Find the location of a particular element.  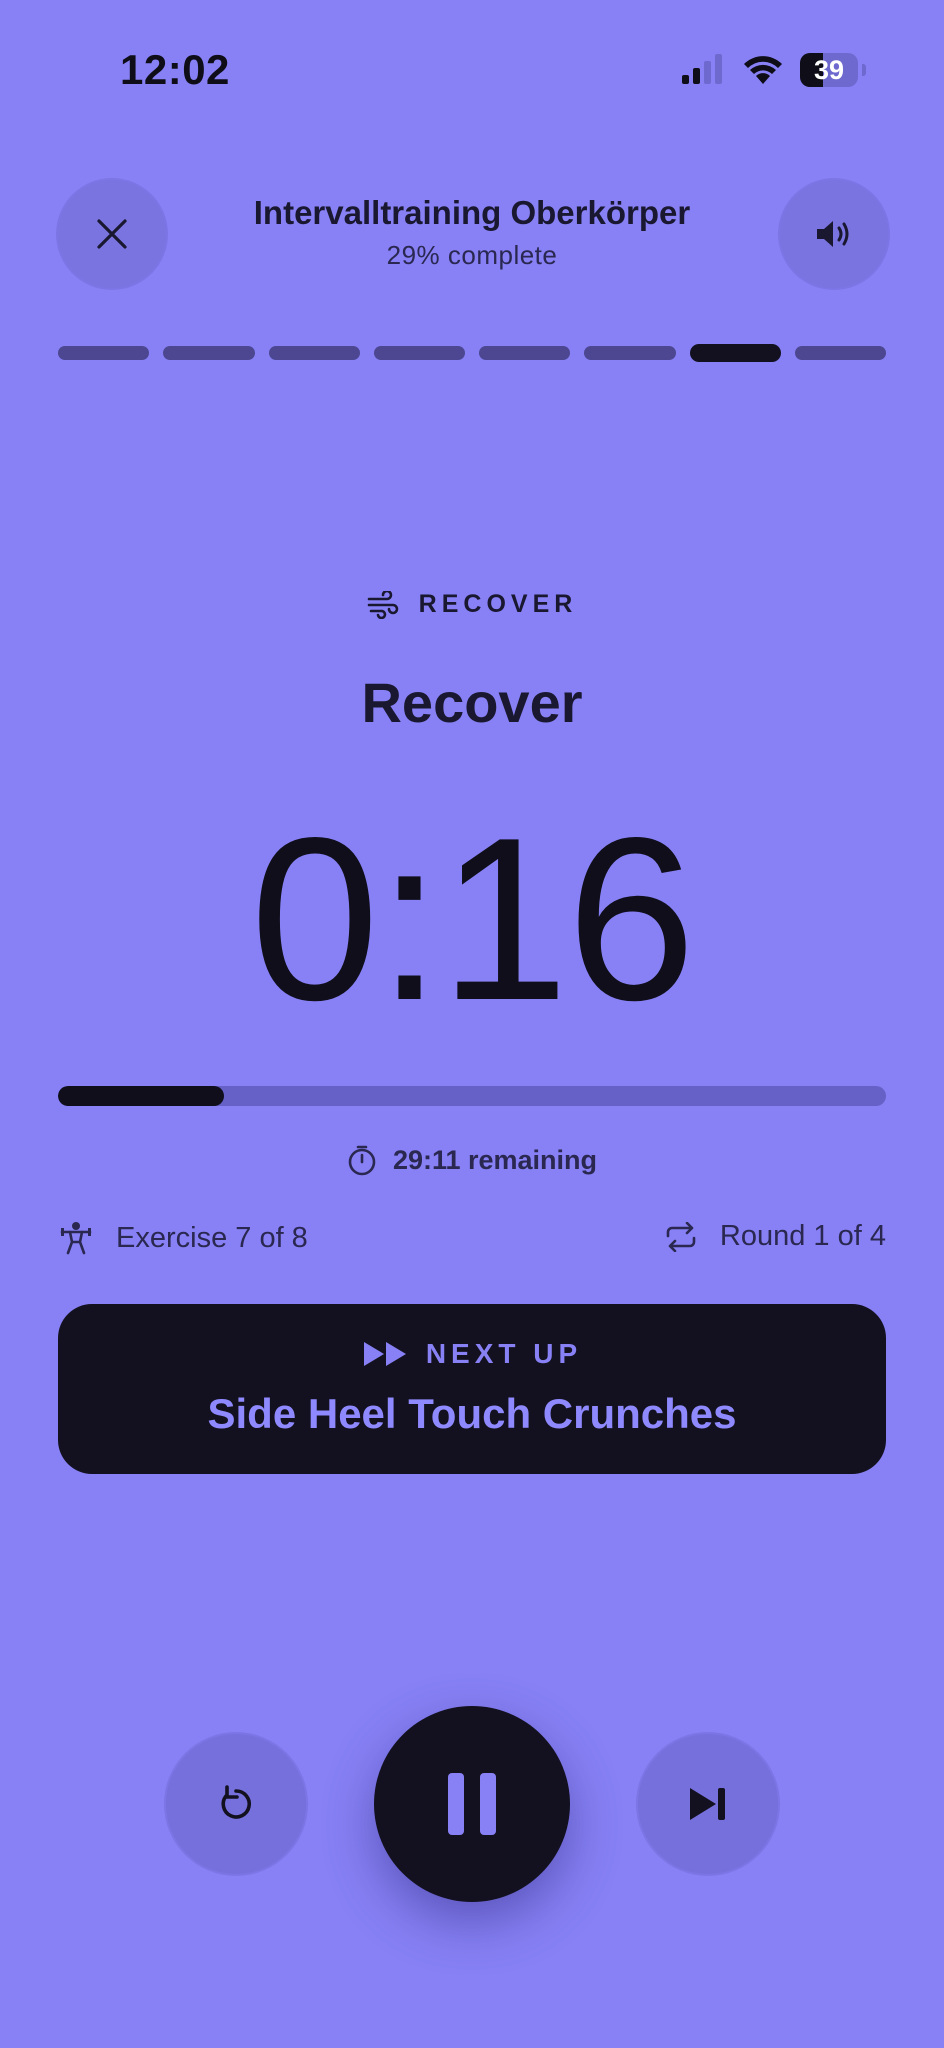

weightlifter-icon is located at coordinates (76, 1238).